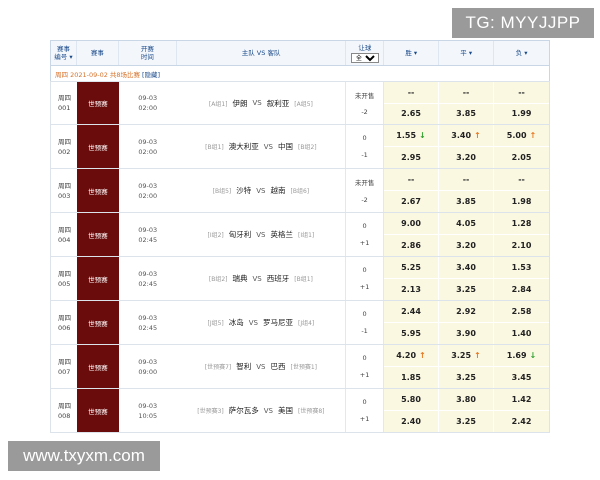 Image resolution: width=600 pixels, height=480 pixels. I want to click on odds-win-cell: 2.65, so click(412, 113).